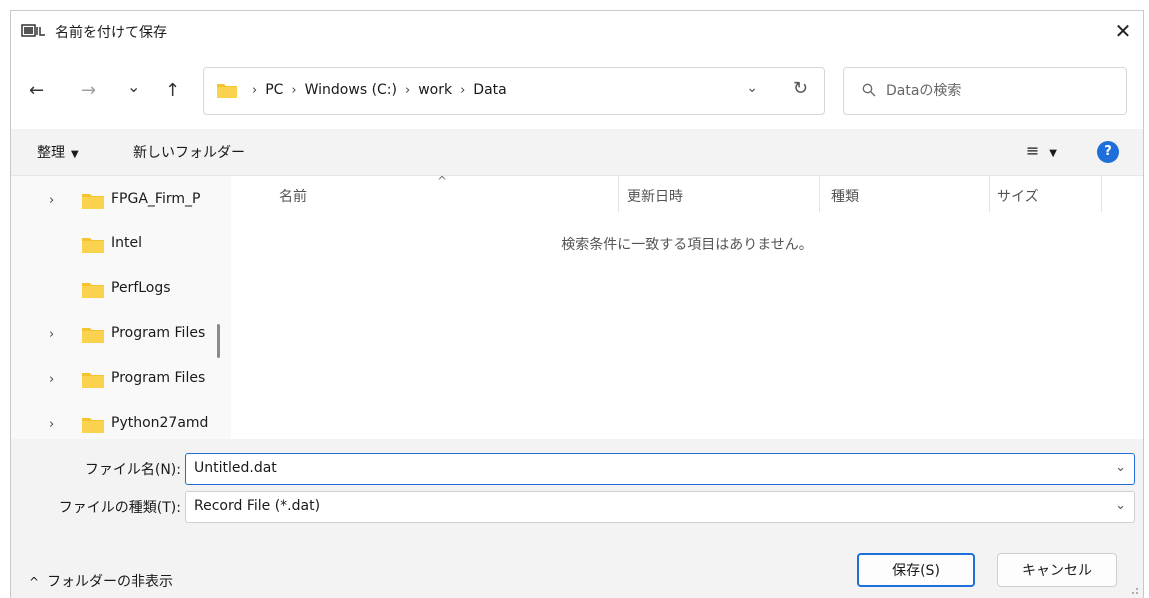 The image size is (1149, 598). Describe the element at coordinates (36, 91) in the screenshot. I see `back-button: ←` at that location.